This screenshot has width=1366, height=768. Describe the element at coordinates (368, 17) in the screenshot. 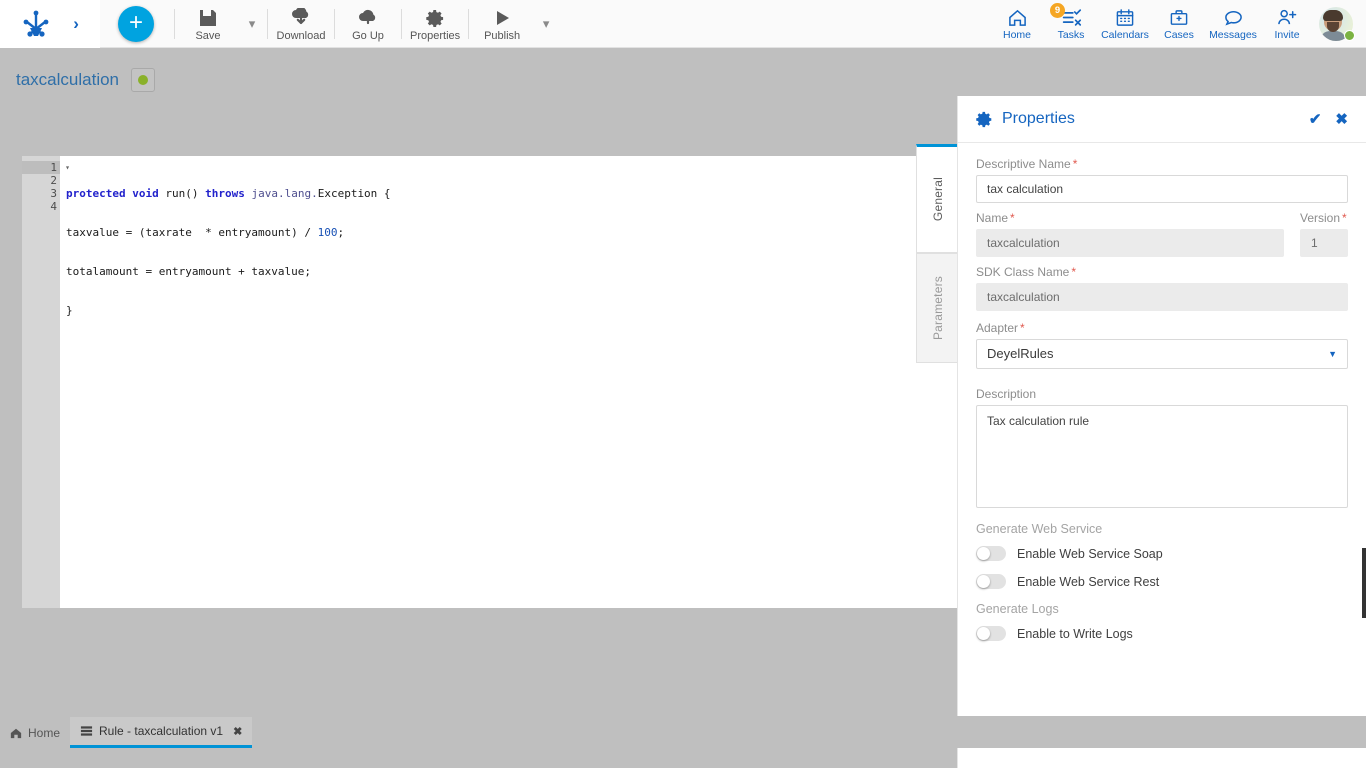

I see `go-up-icon` at that location.